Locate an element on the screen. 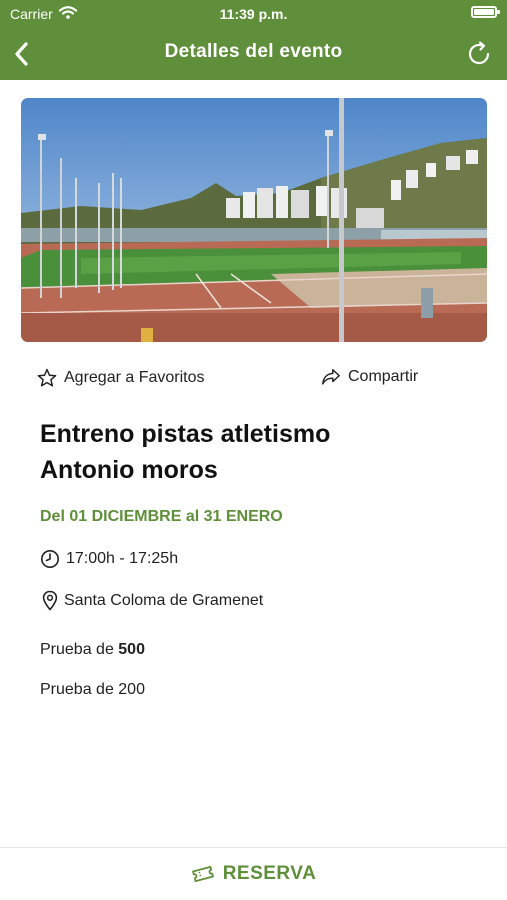 This screenshot has width=507, height=900. nav-bar: Detalles del evento is located at coordinates (253, 54).